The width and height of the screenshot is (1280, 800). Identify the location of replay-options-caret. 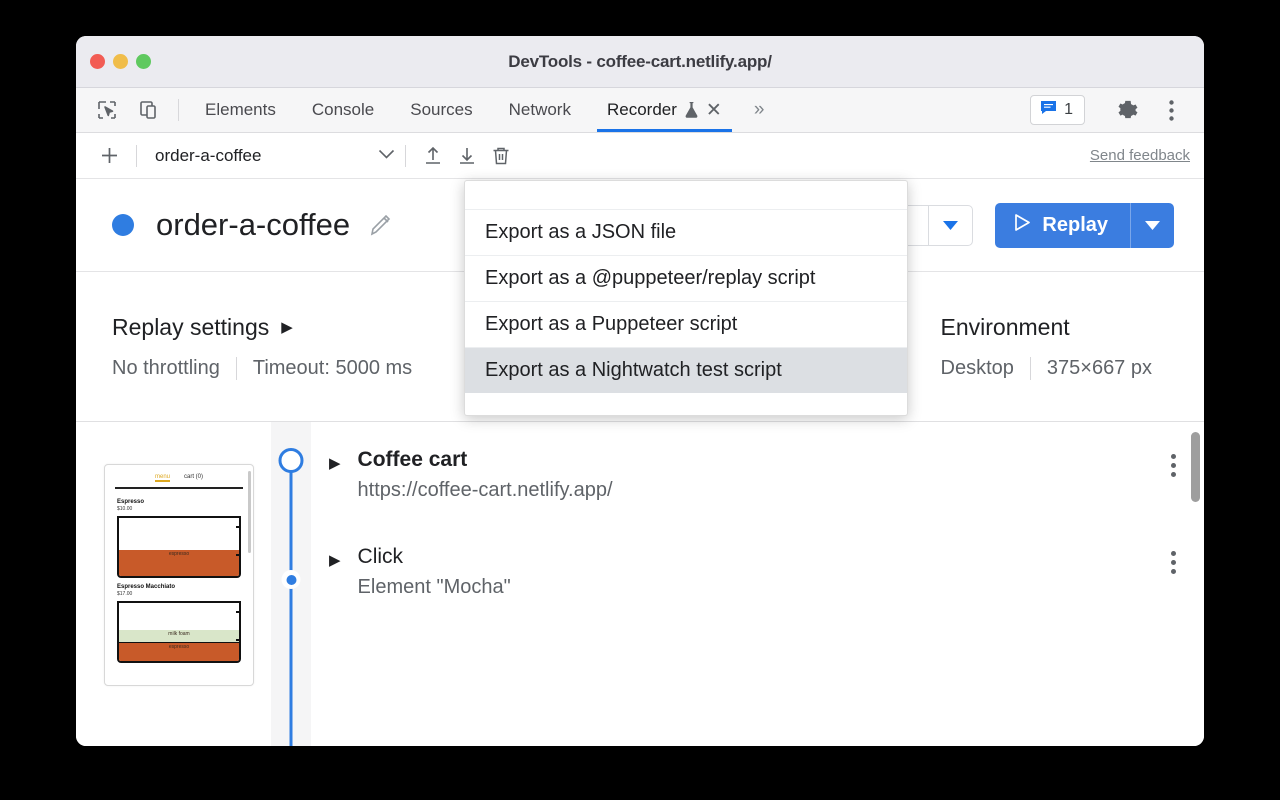
(1152, 225).